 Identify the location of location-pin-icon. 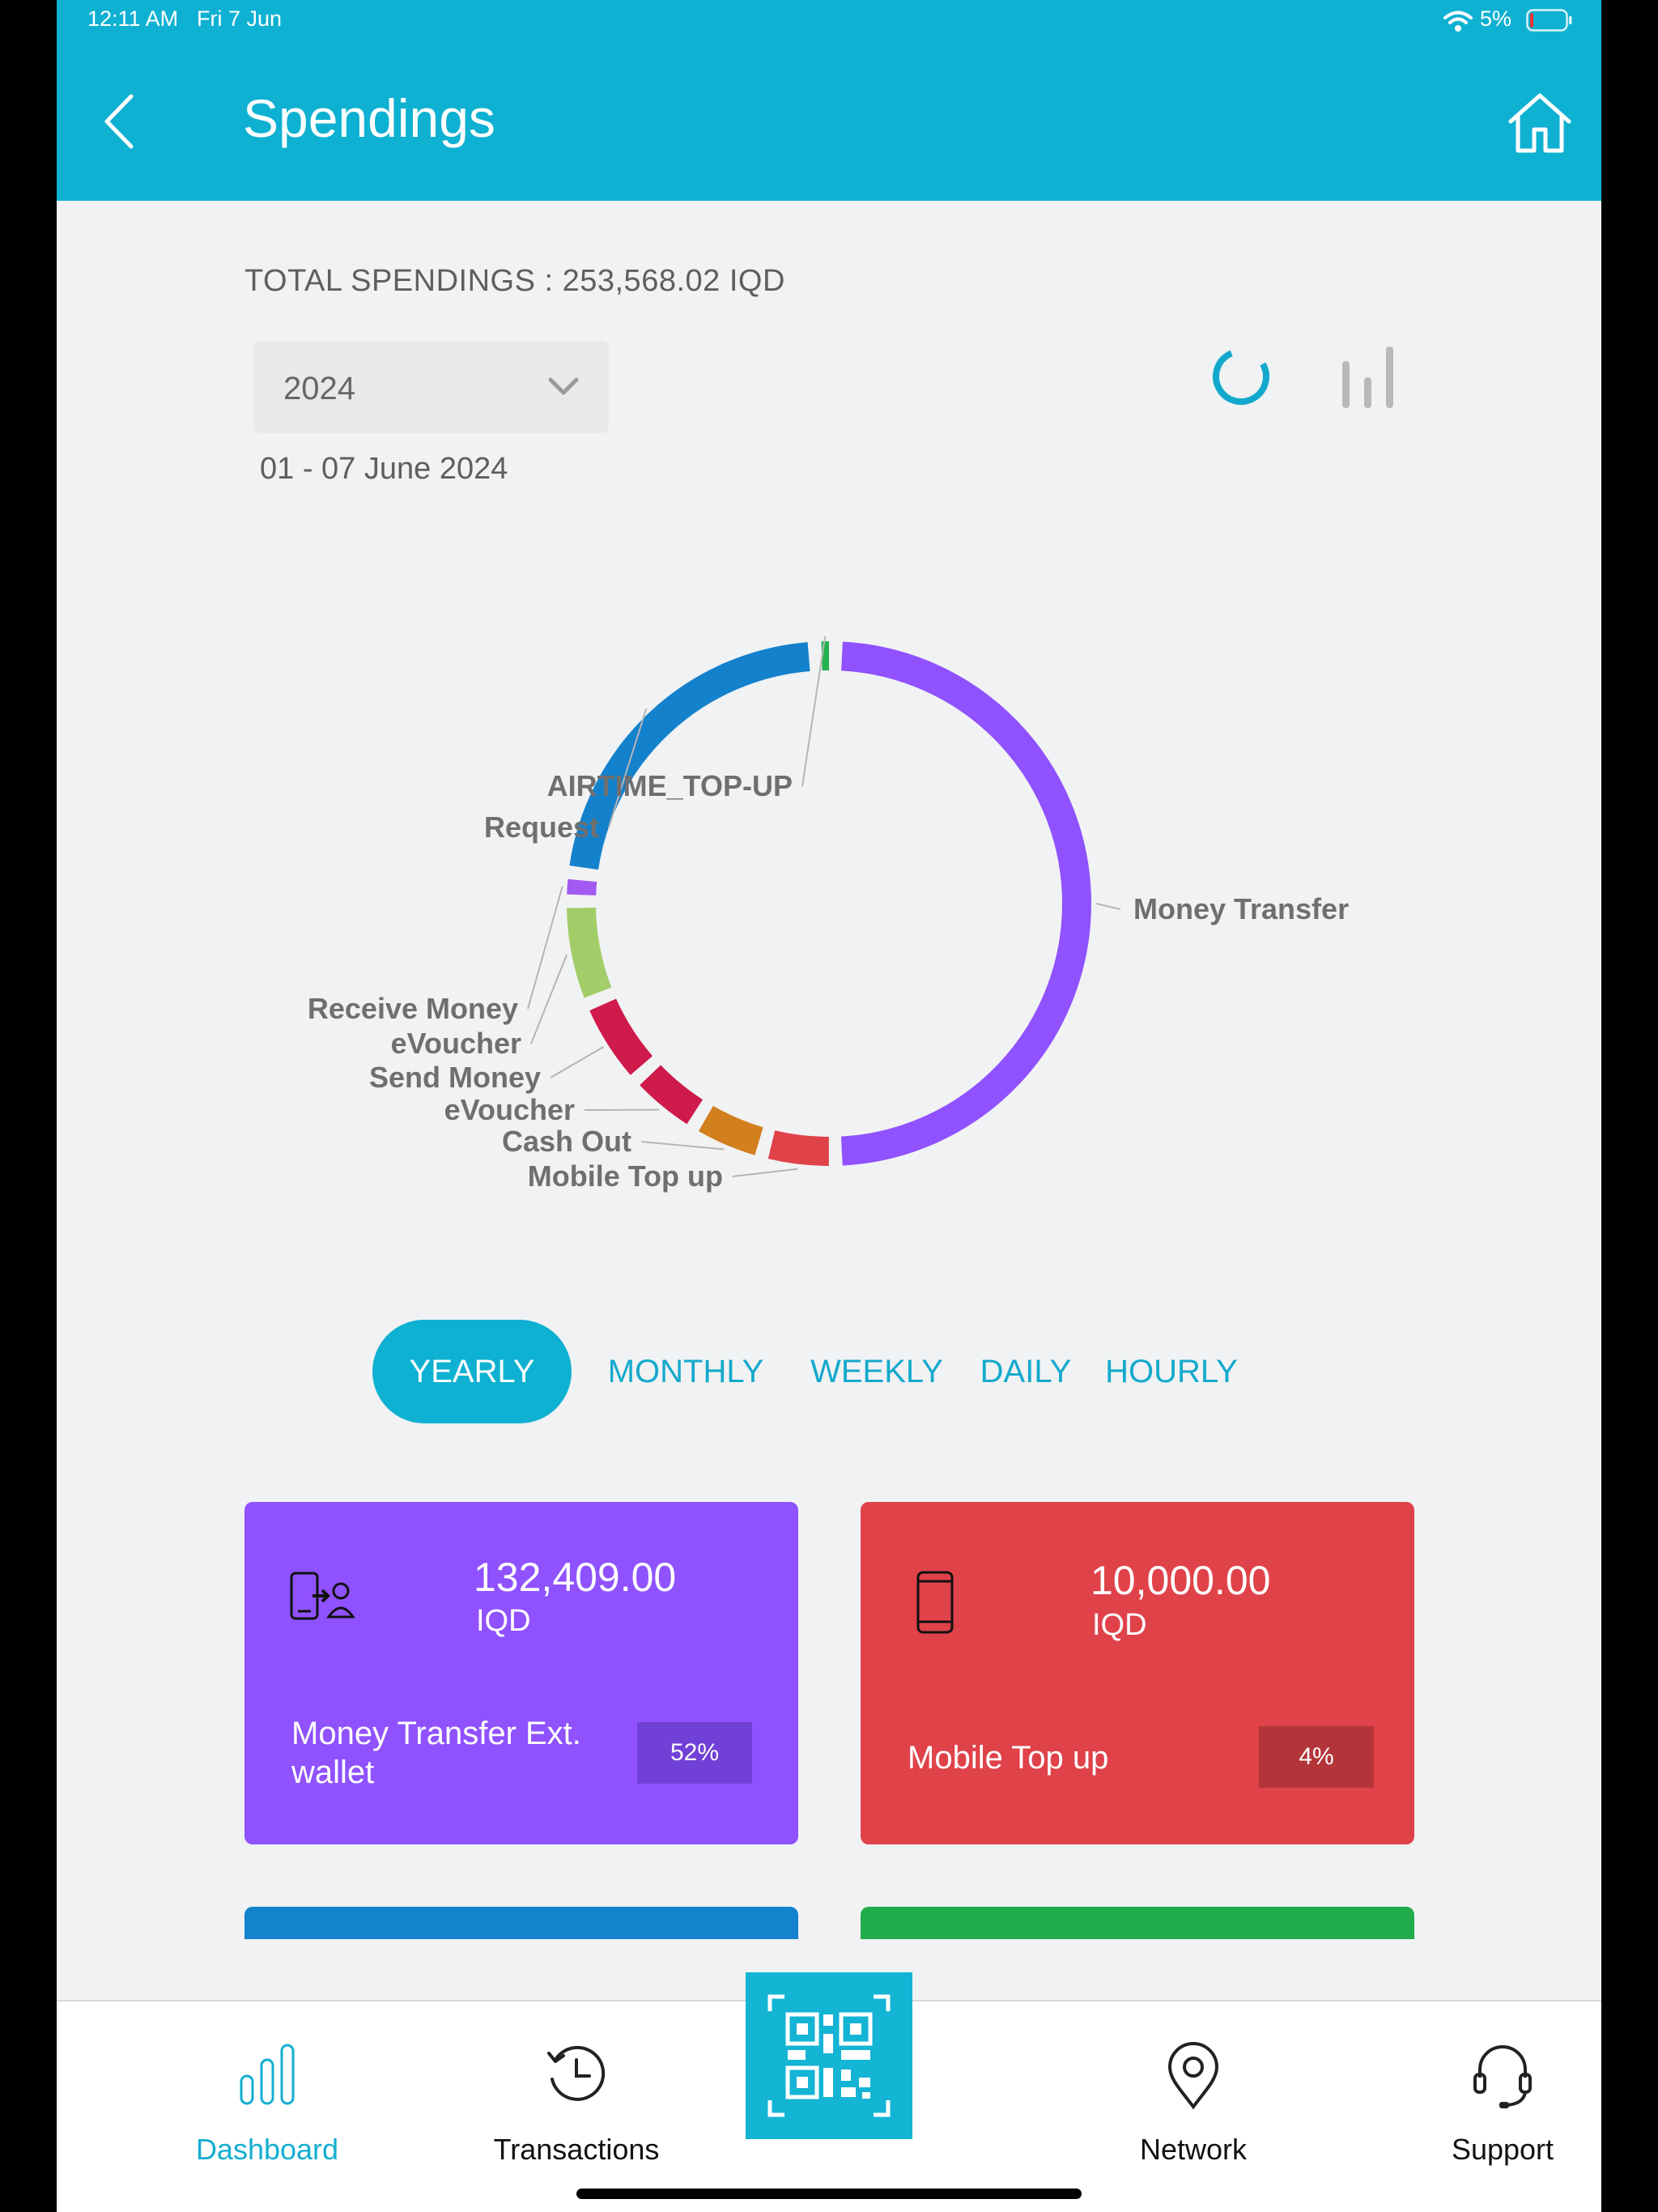
(1193, 2076).